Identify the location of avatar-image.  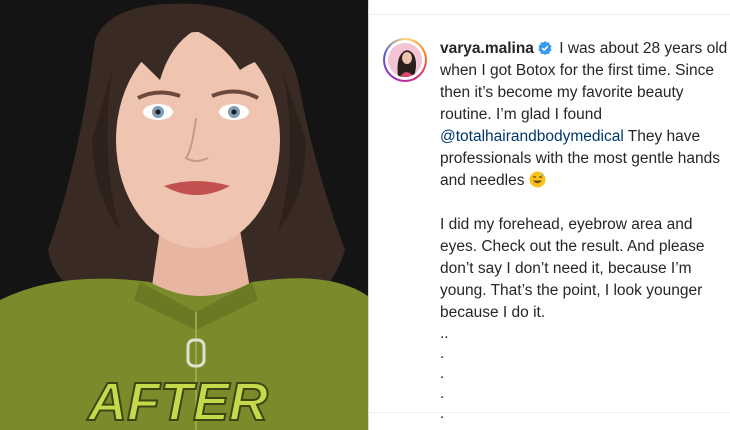
(405, 60).